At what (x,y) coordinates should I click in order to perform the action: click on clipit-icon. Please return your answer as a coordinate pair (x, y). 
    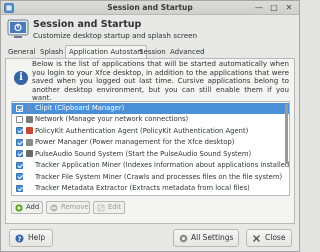
    Looking at the image, I should click on (29, 108).